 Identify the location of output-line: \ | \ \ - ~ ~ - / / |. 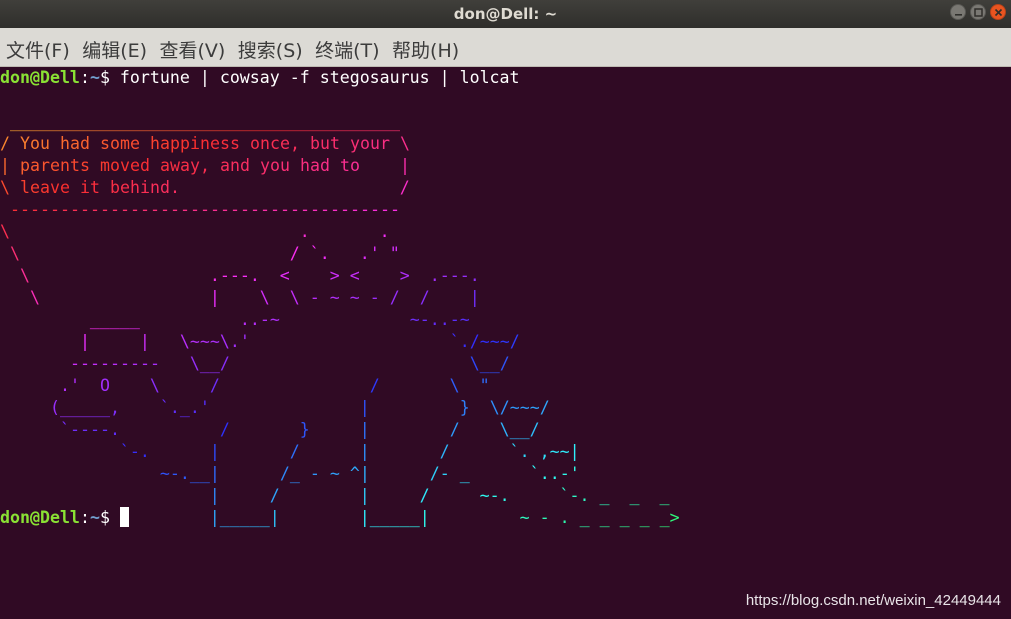
(254, 297).